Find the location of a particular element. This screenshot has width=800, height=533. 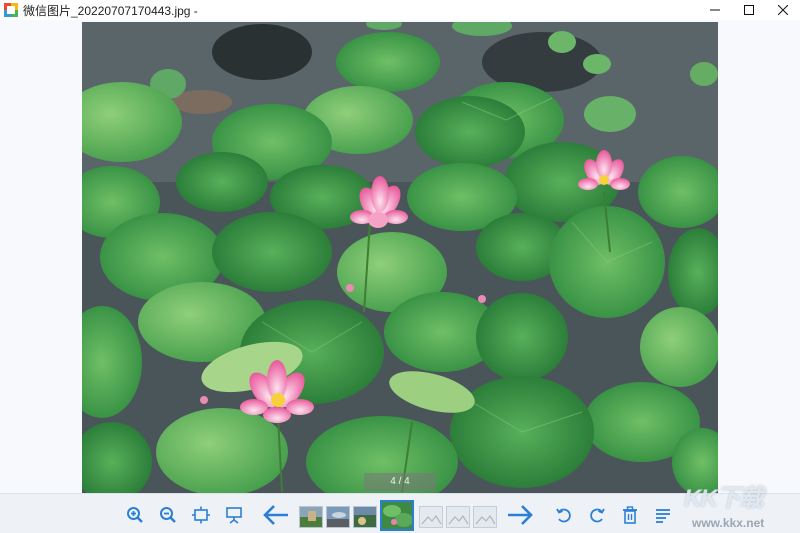

rotate-left-icon is located at coordinates (563, 515).